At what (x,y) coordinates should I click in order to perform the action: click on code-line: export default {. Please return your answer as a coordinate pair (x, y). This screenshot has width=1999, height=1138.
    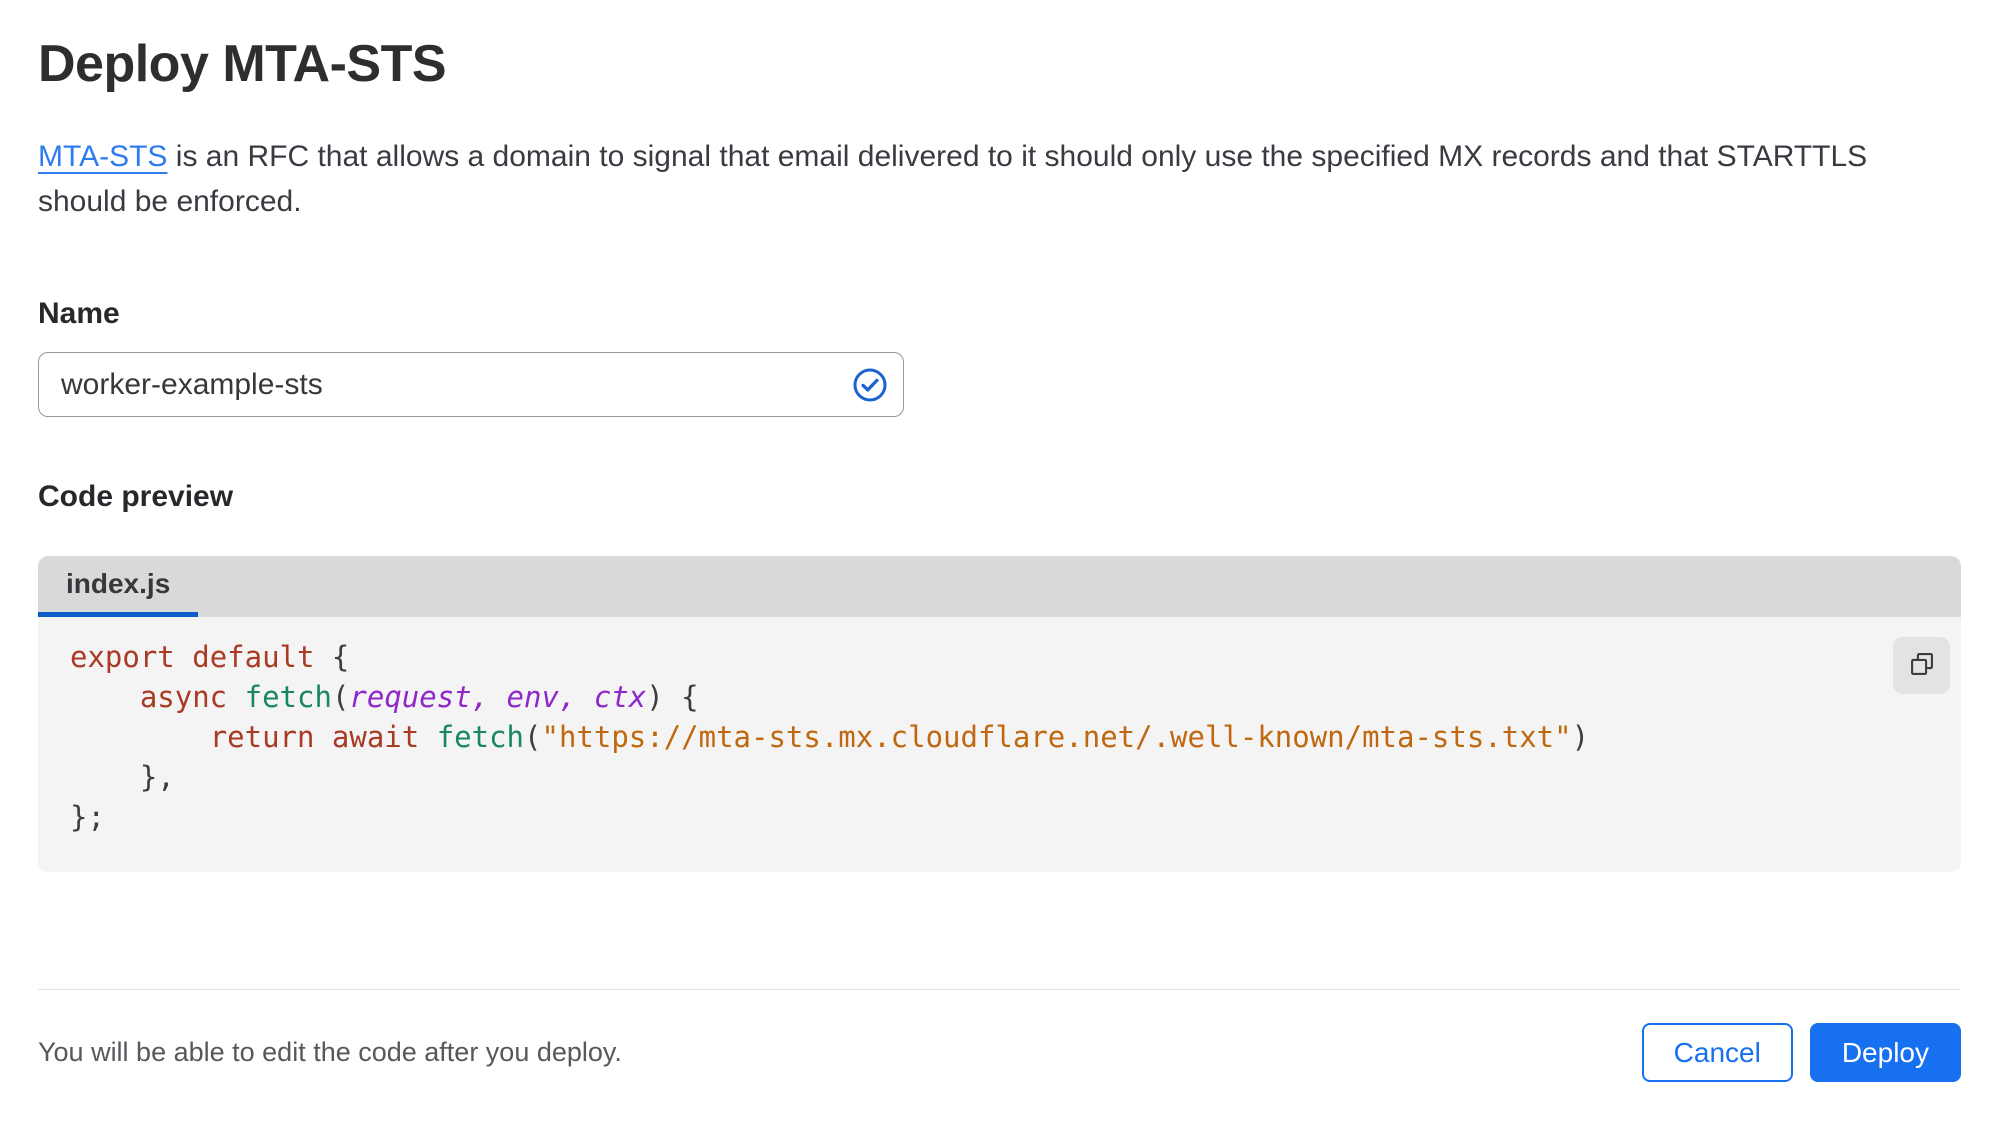
    Looking at the image, I should click on (210, 657).